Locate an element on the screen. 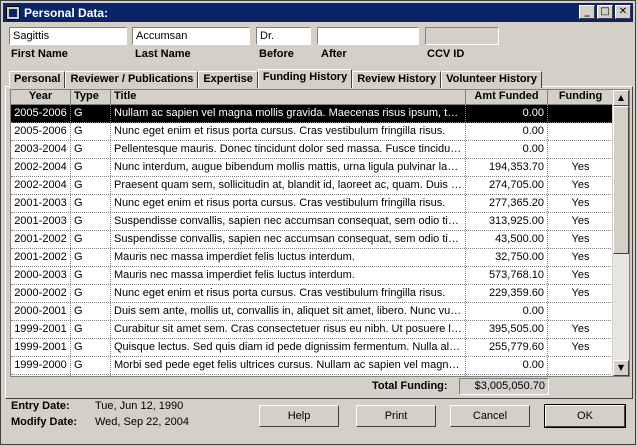 The image size is (638, 447). cell-year: 2000-2002 is located at coordinates (41, 293).